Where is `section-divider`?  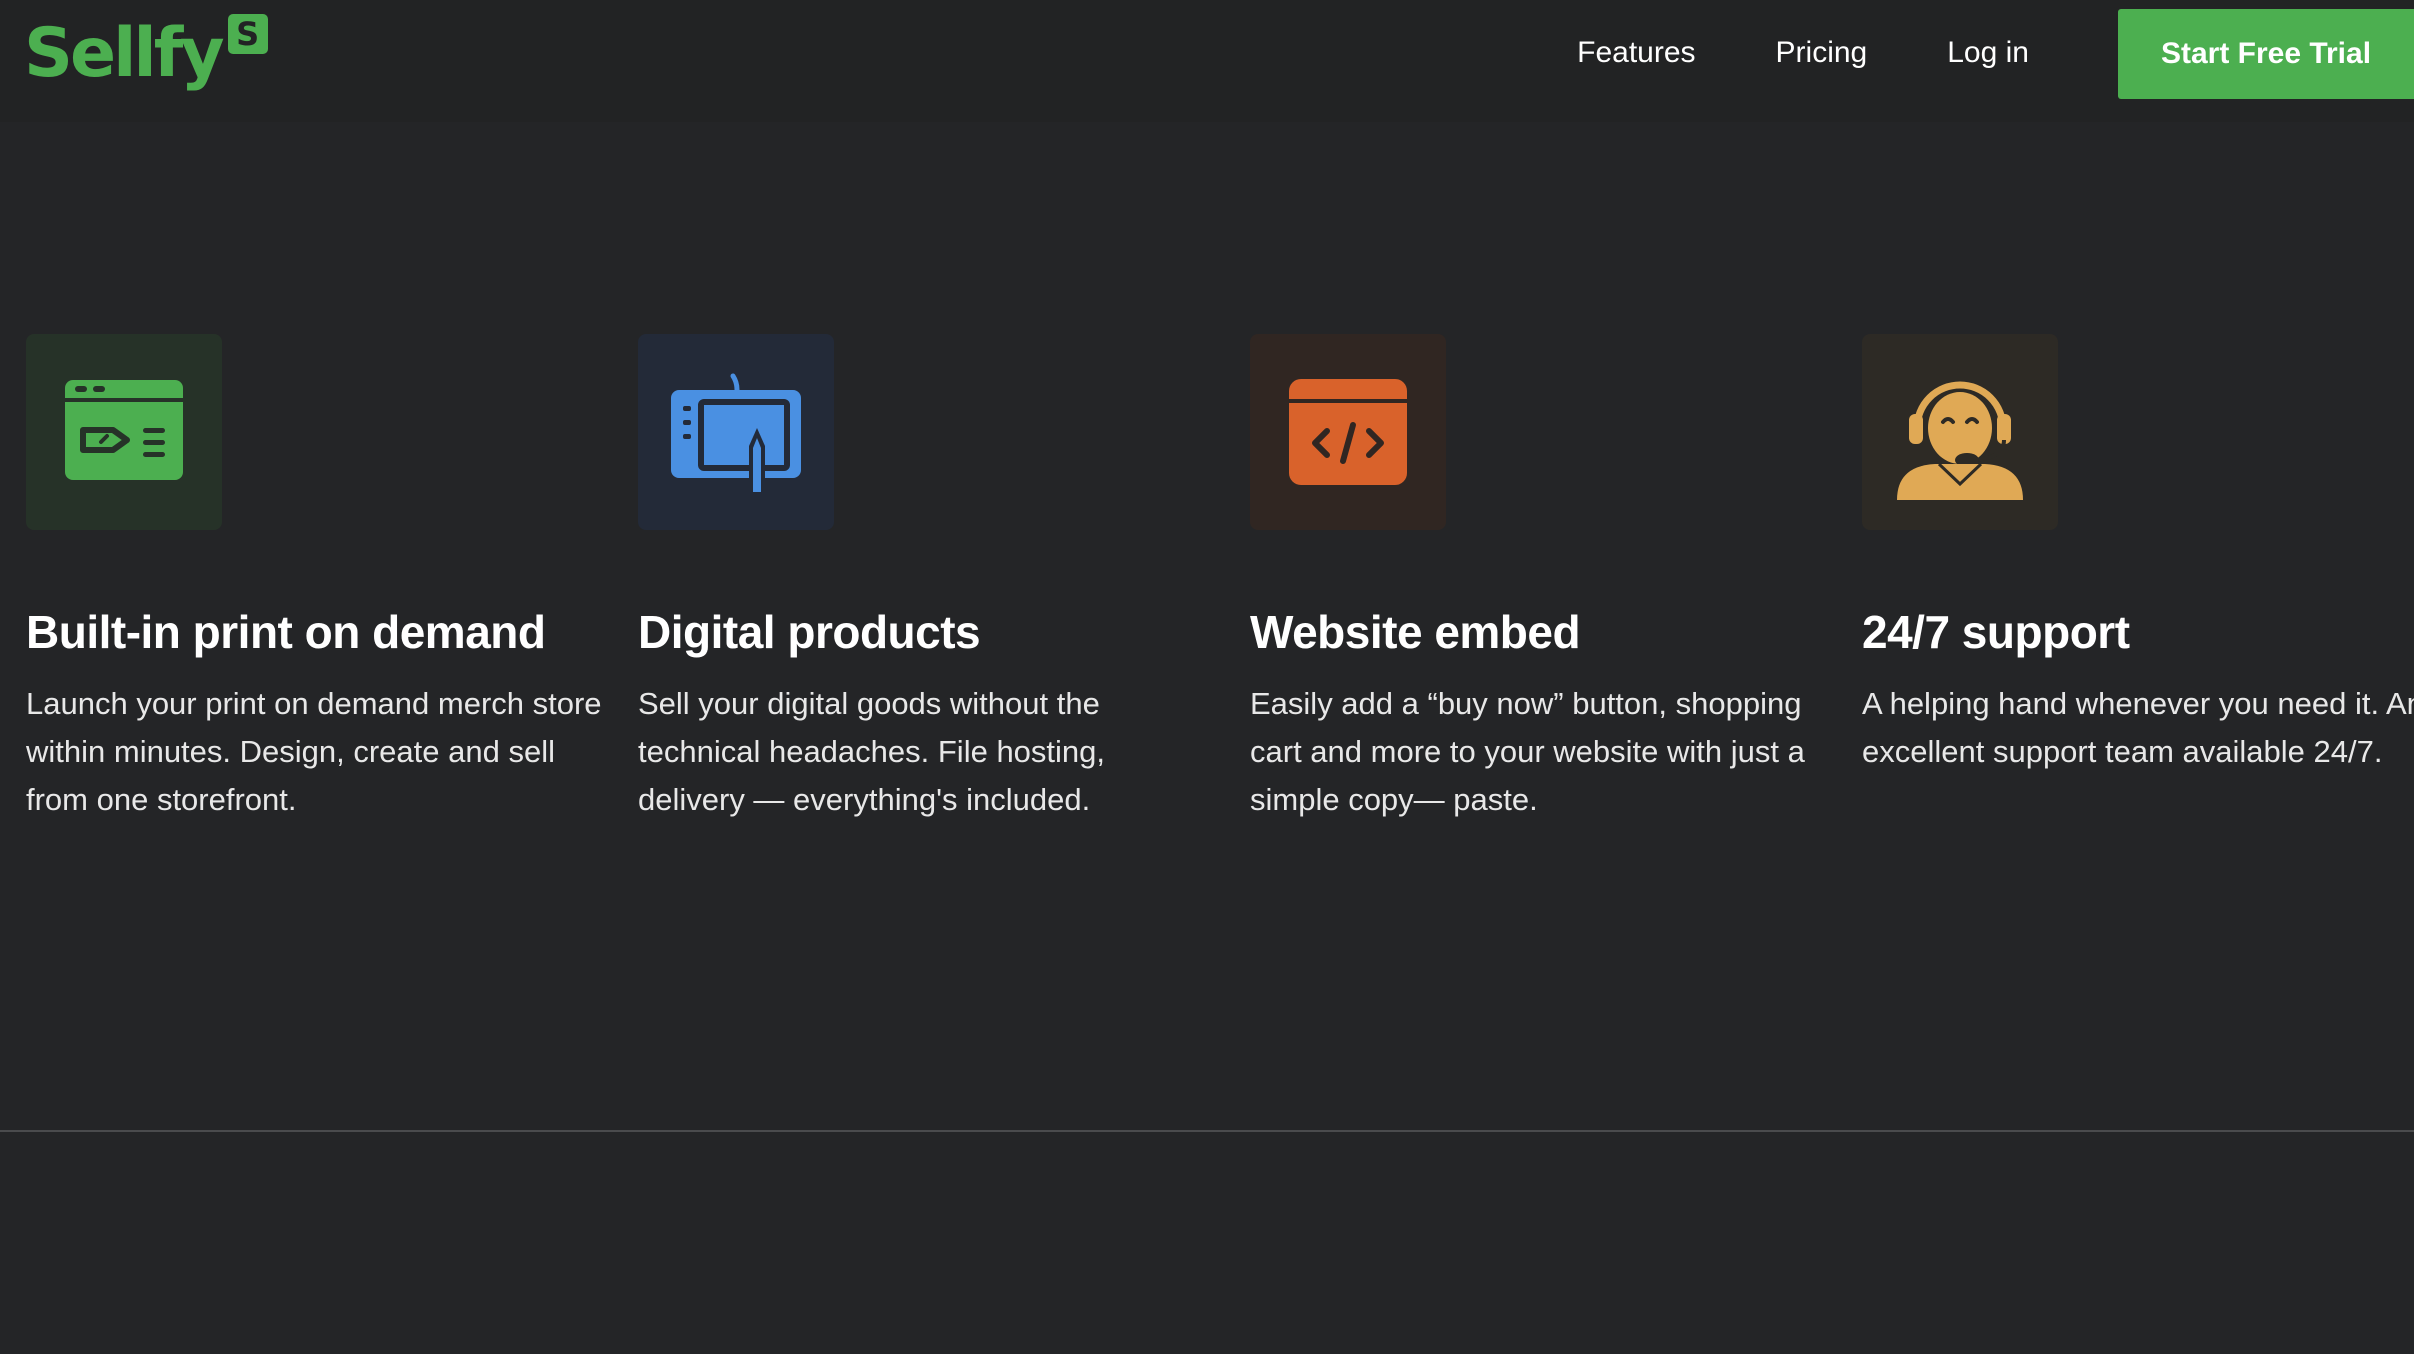
section-divider is located at coordinates (1207, 1131).